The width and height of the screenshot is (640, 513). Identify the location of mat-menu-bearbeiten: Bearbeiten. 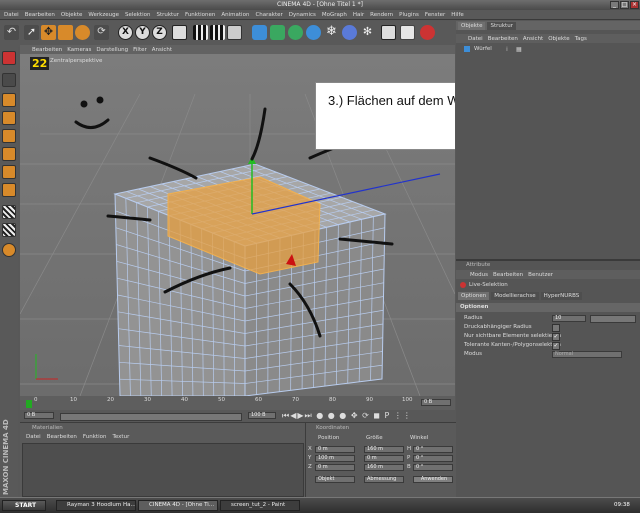
(62, 437).